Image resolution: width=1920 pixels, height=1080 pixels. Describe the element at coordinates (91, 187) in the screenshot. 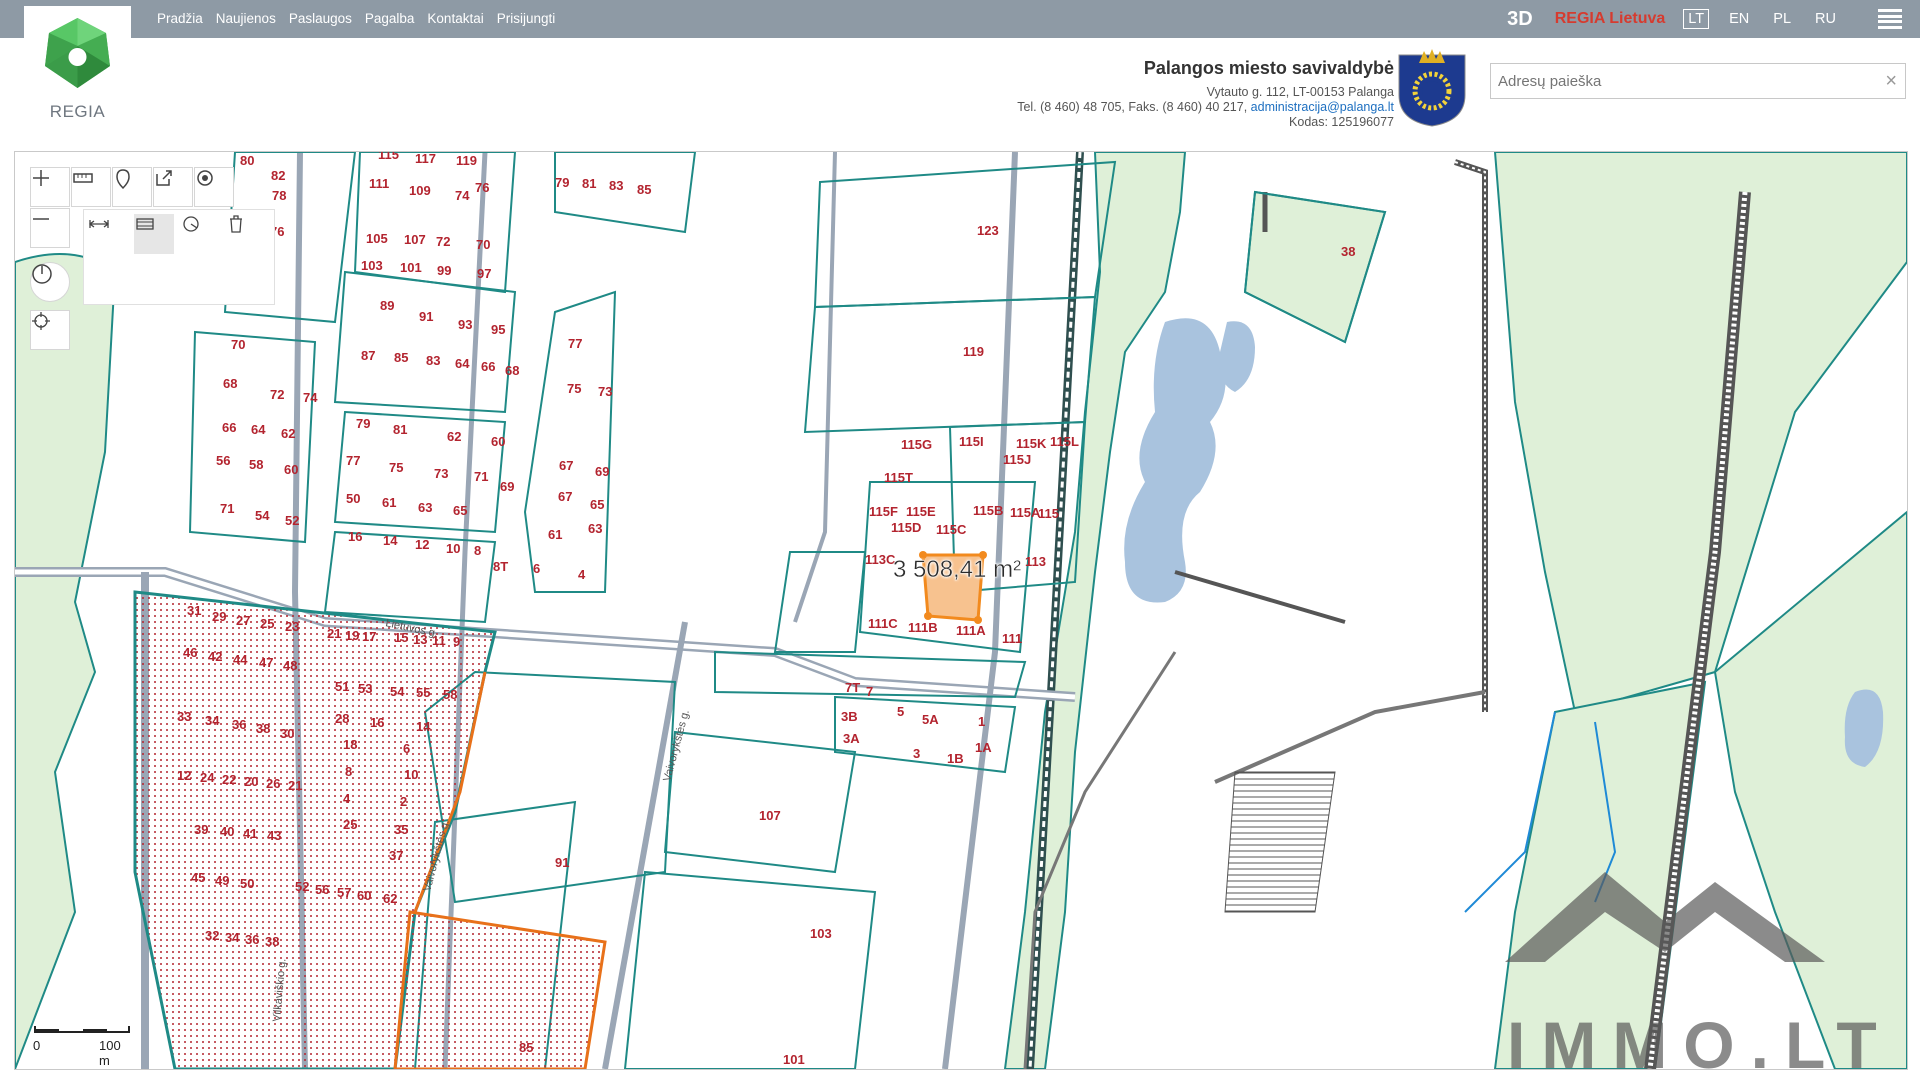

I see `measure-tool-button` at that location.